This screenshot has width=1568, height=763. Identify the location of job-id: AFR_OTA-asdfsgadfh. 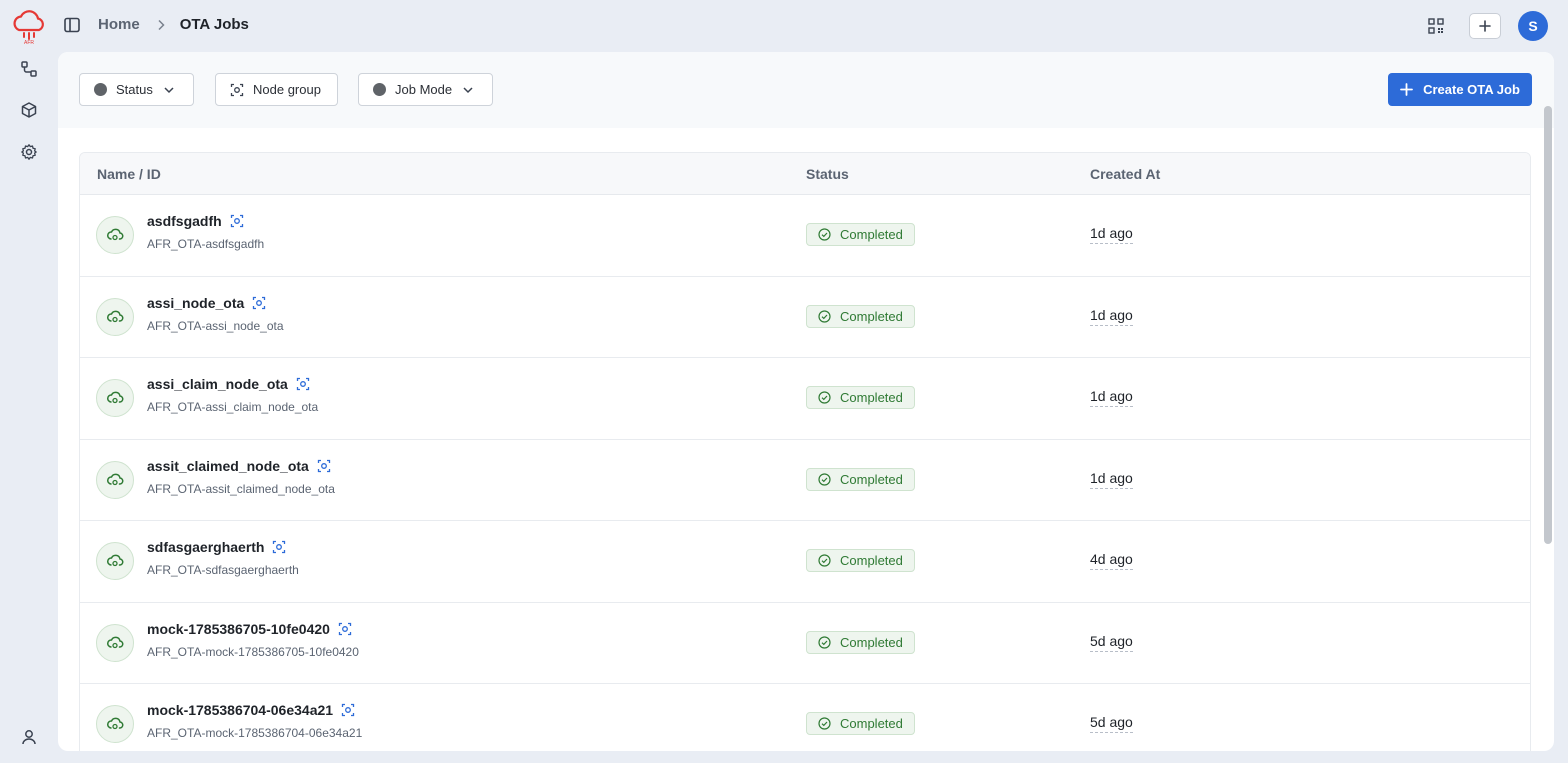
(206, 244).